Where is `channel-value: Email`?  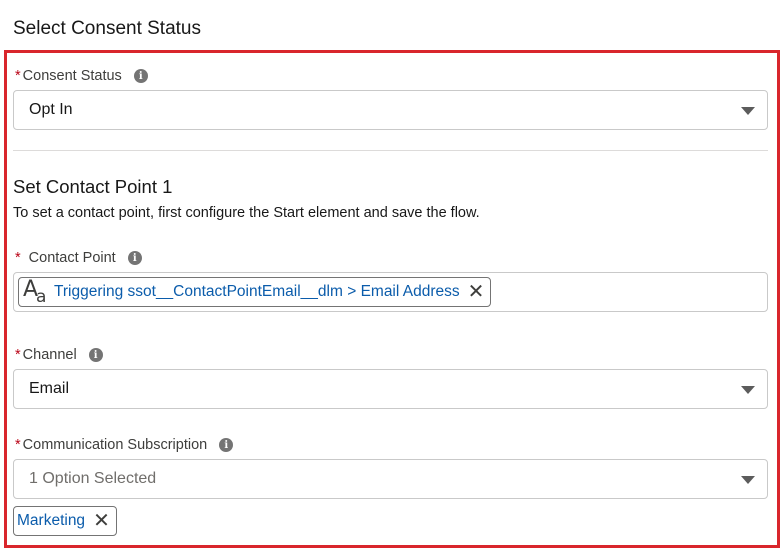 channel-value: Email is located at coordinates (49, 388).